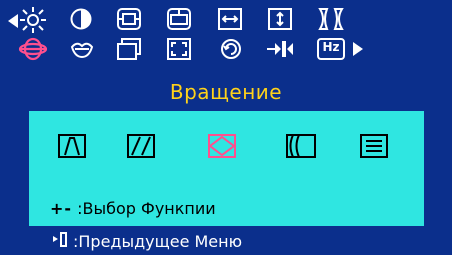 The height and width of the screenshot is (255, 452). Describe the element at coordinates (82, 49) in the screenshot. I see `degauss-icon` at that location.